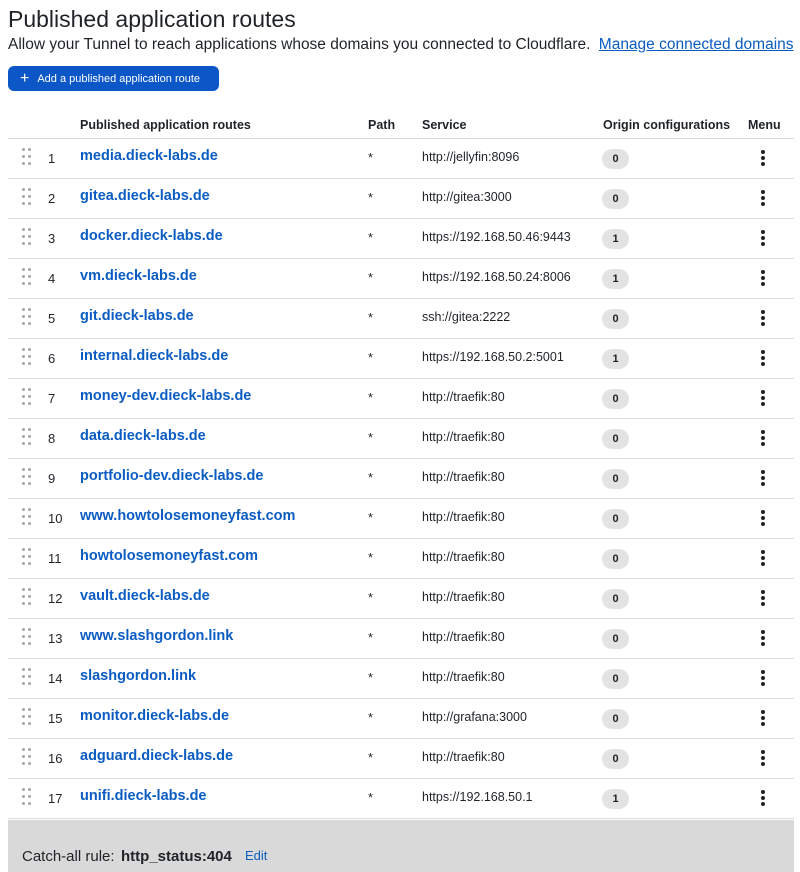  Describe the element at coordinates (113, 78) in the screenshot. I see `add-published-route-button: + Add a published application route` at that location.